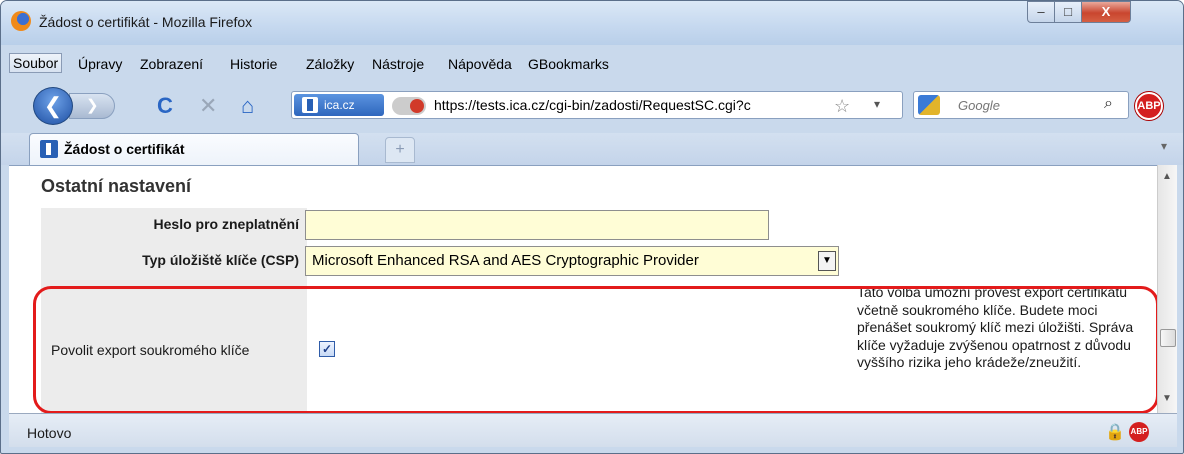  What do you see at coordinates (310, 105) in the screenshot?
I see `ica-logo-icon` at bounding box center [310, 105].